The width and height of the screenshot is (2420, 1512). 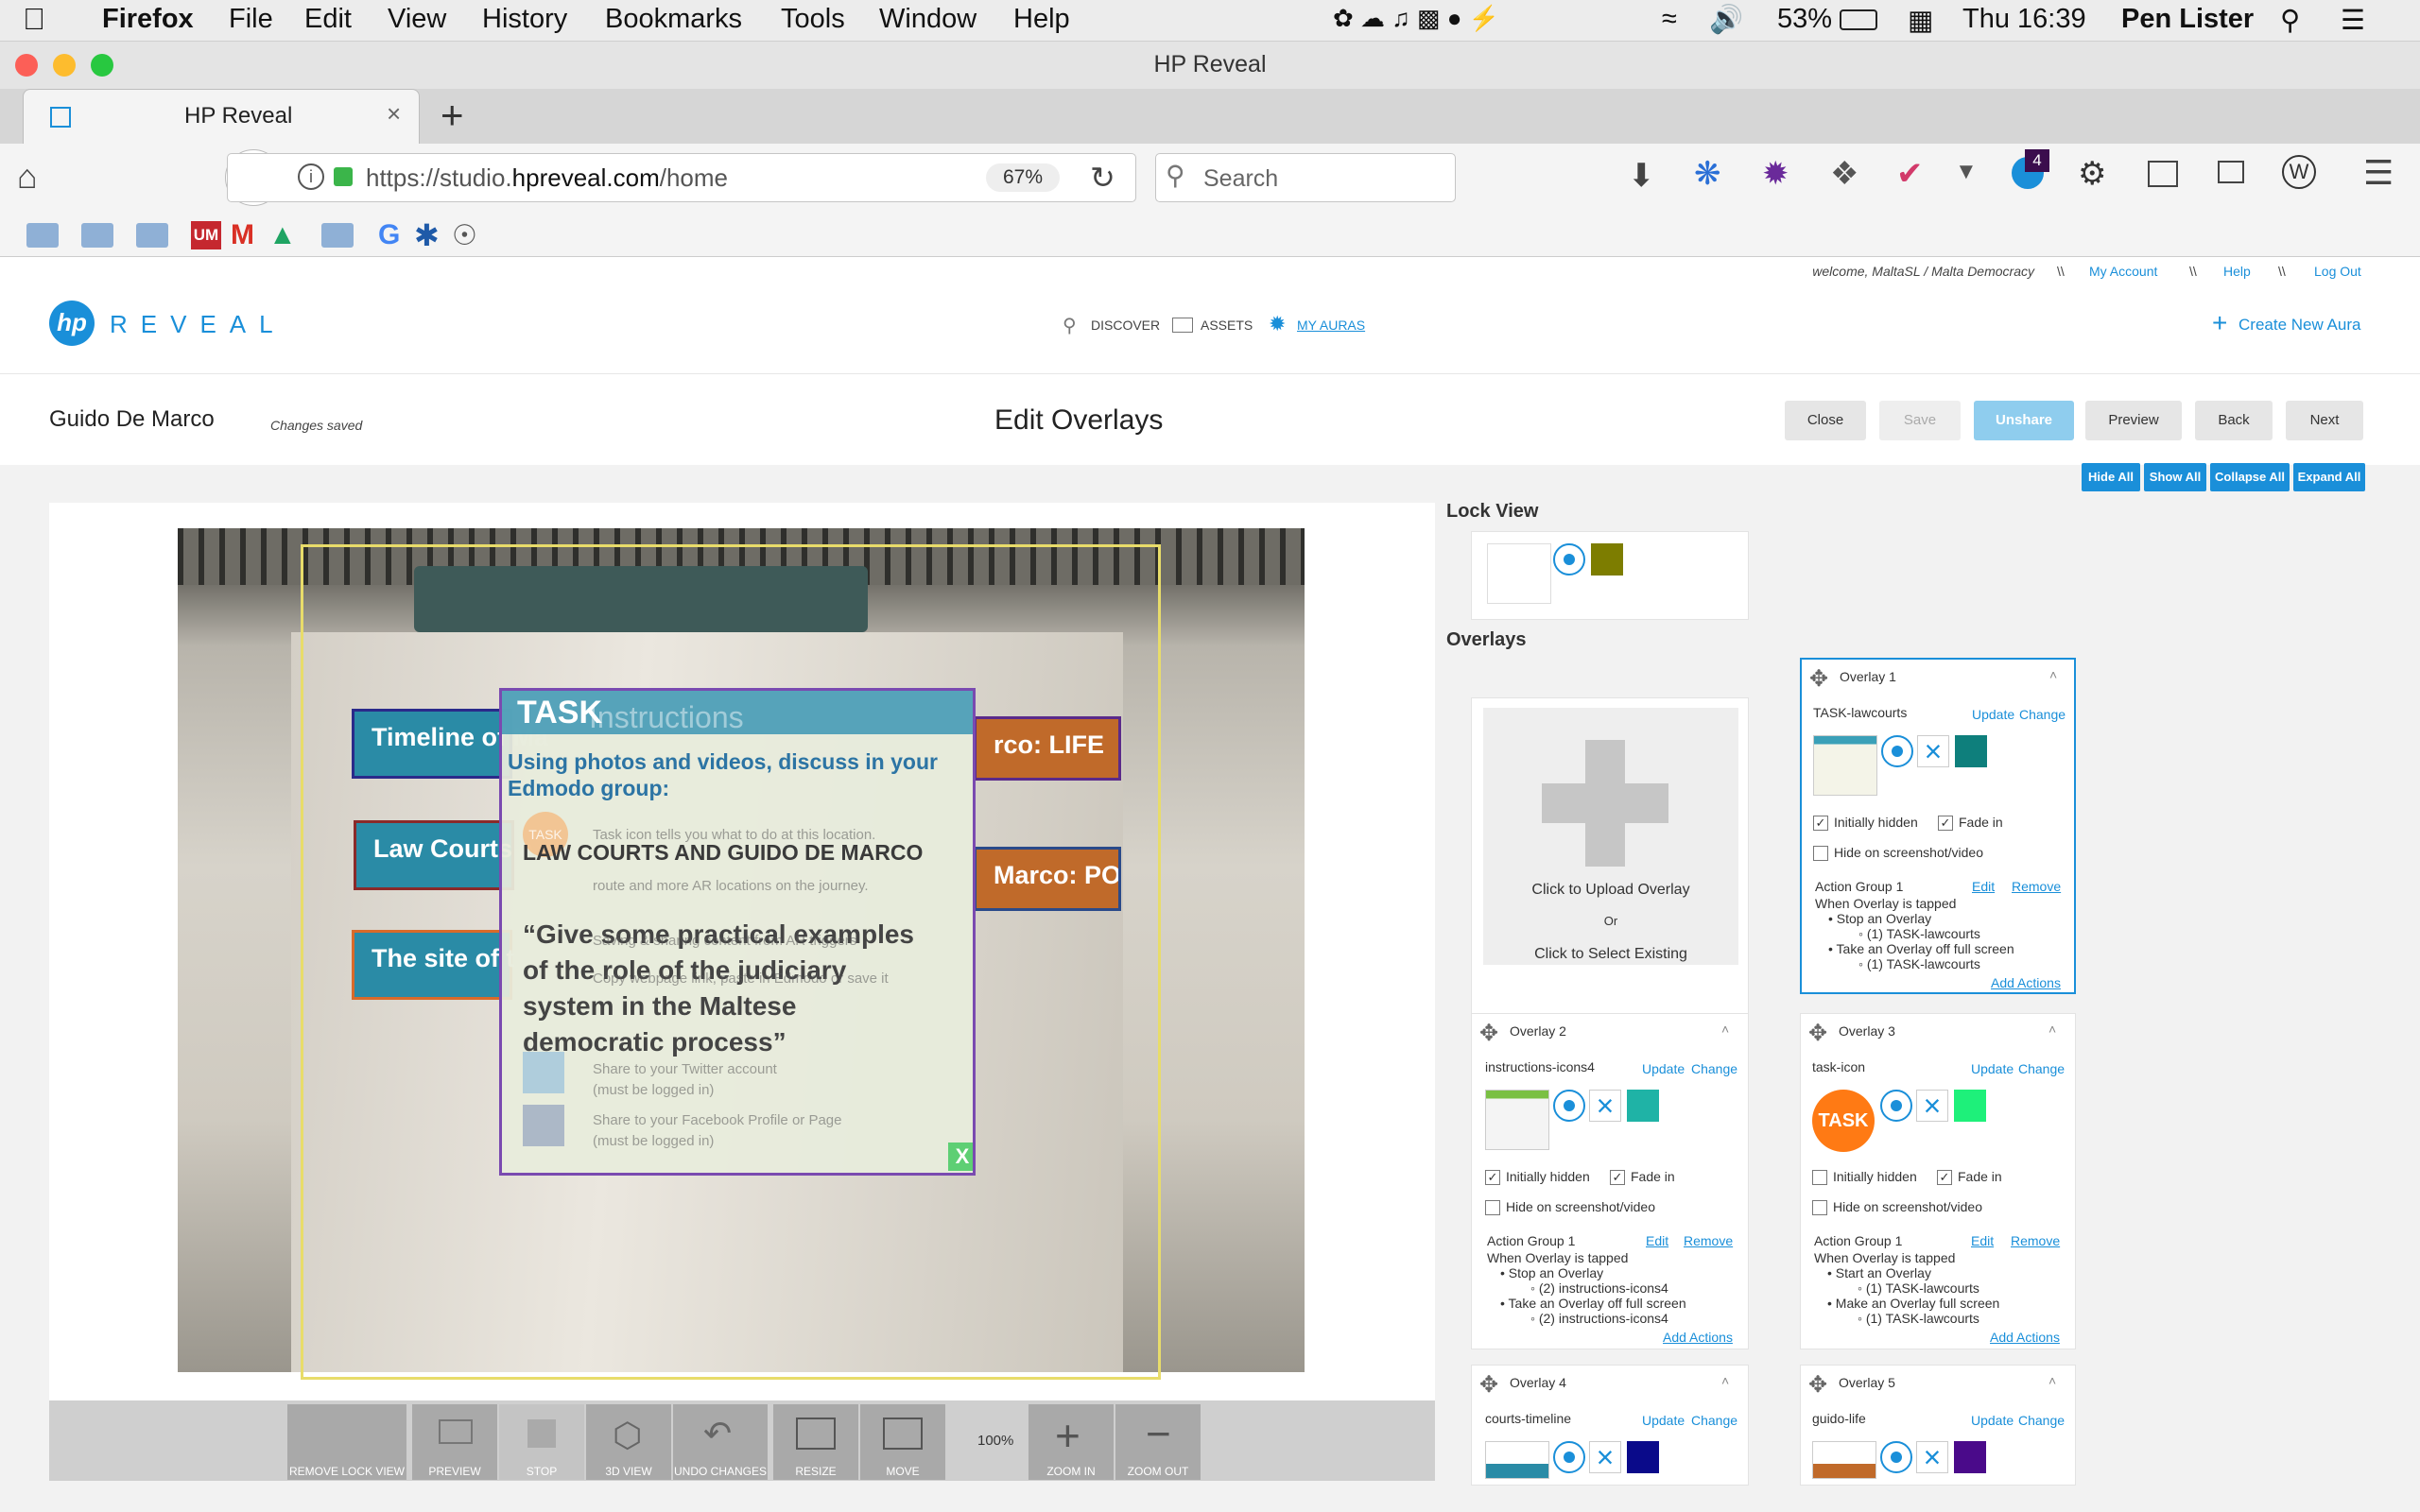 What do you see at coordinates (1125, 325) in the screenshot?
I see `nav-discover: DISCOVER` at bounding box center [1125, 325].